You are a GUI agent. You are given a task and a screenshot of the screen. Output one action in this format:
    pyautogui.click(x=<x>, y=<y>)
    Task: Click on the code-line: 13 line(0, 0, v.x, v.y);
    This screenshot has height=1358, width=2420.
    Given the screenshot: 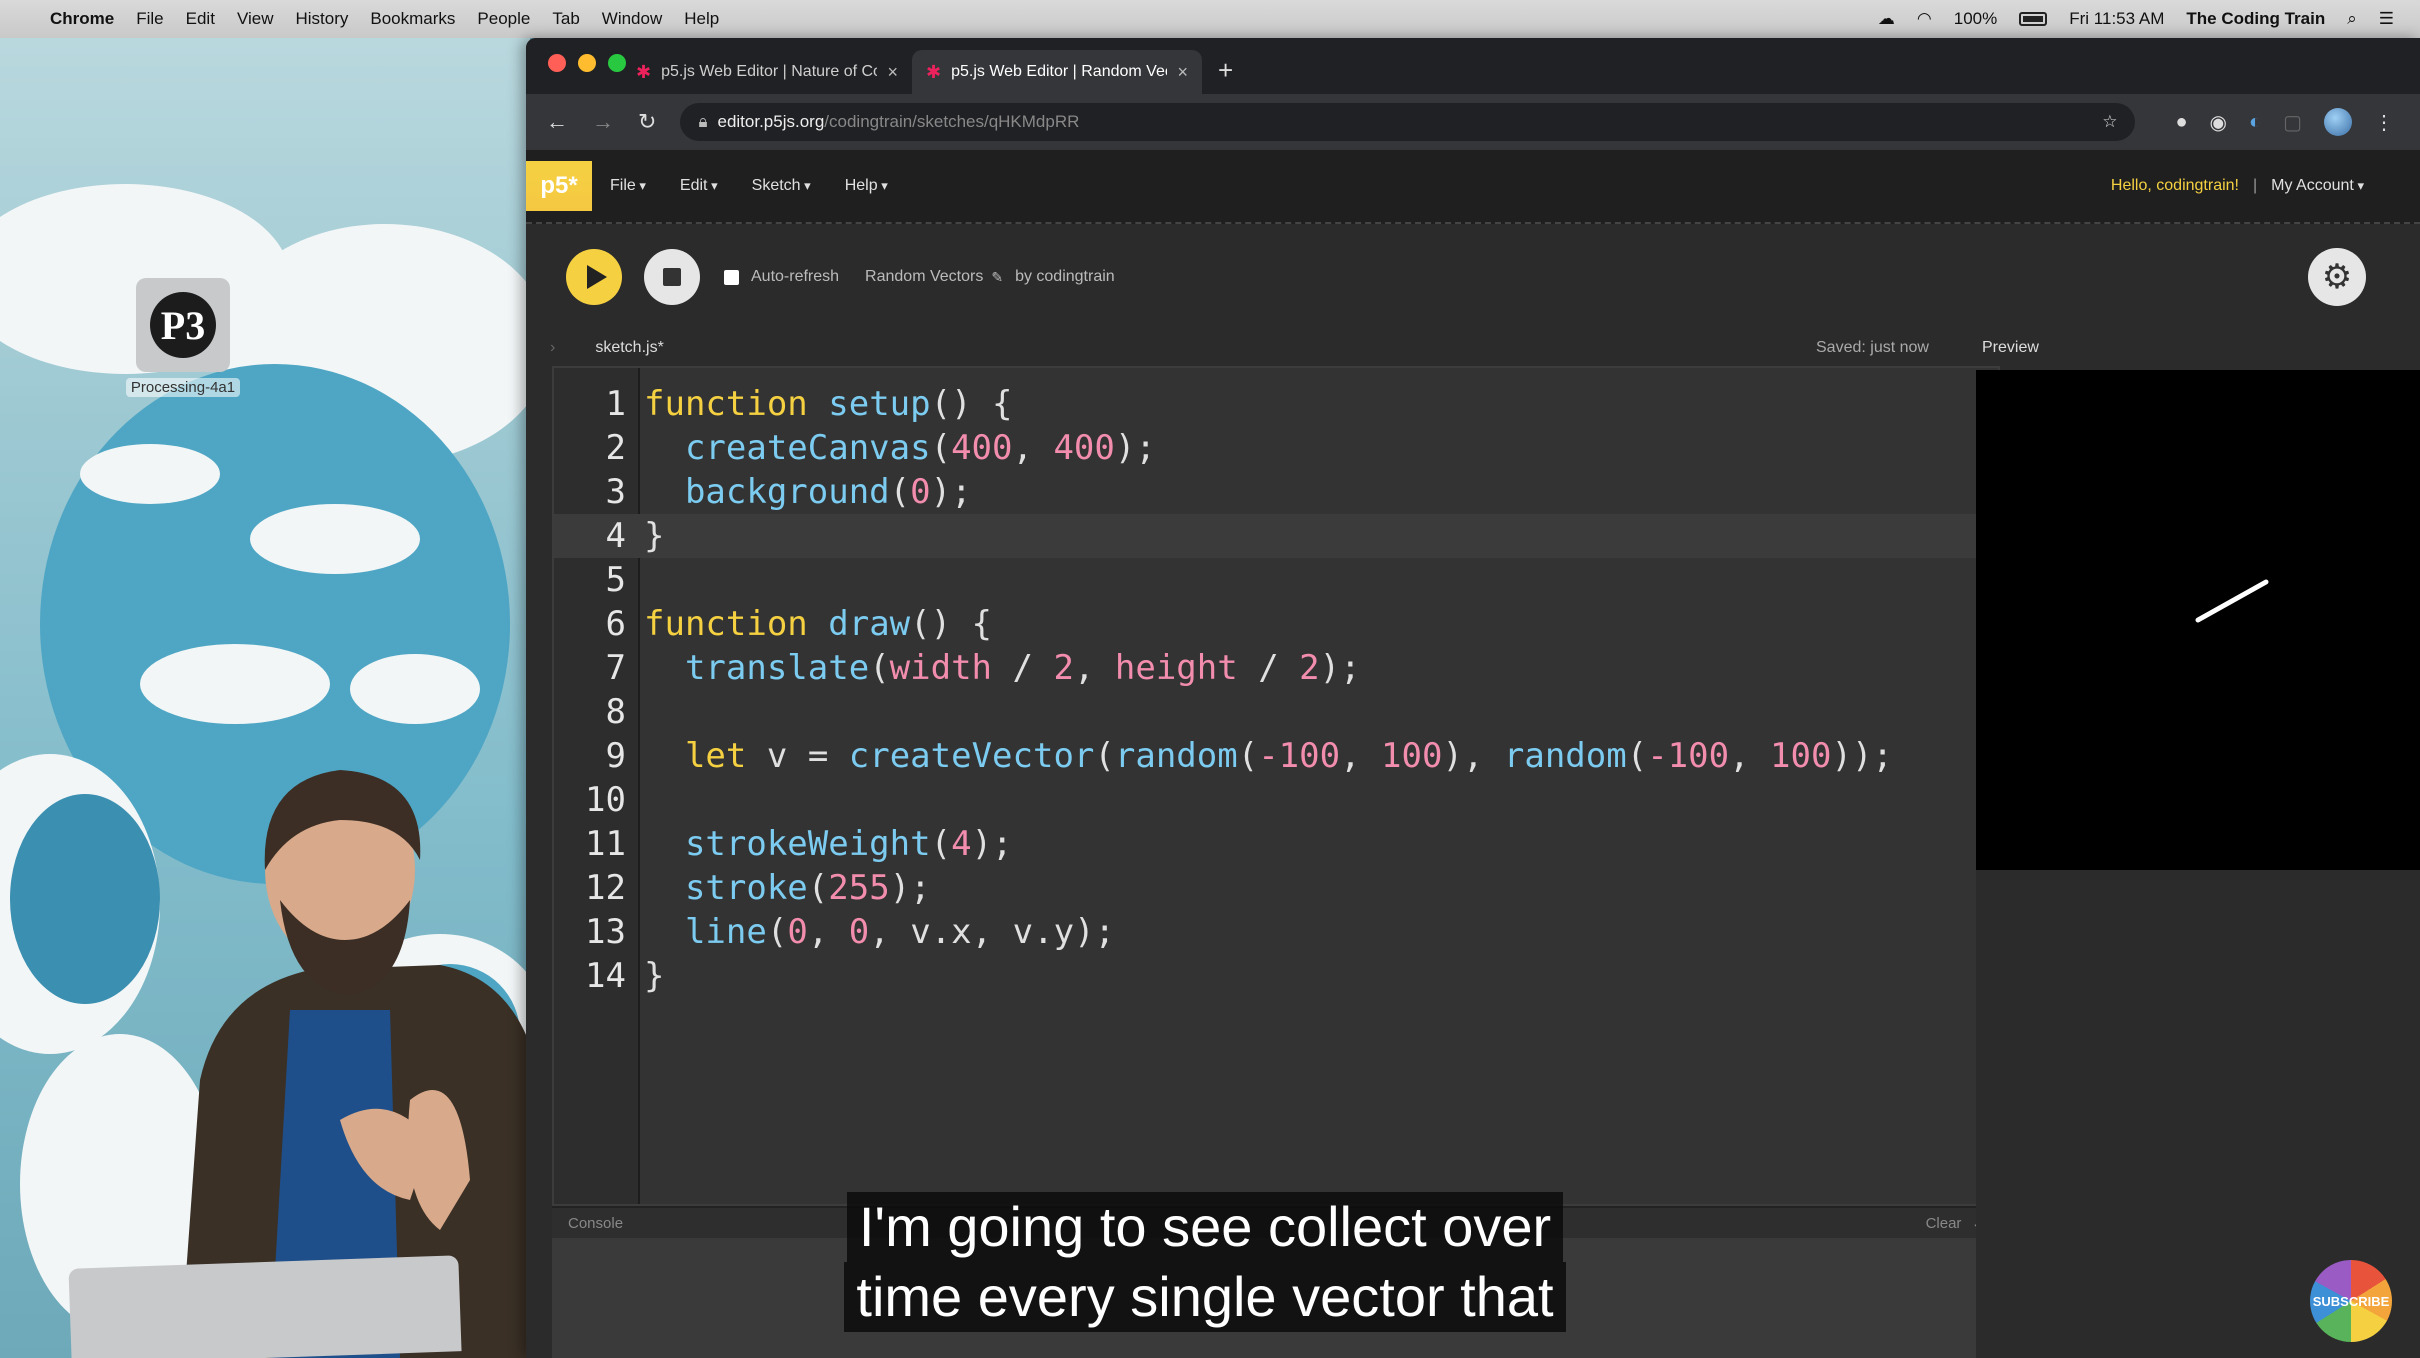 What is the action you would take?
    pyautogui.click(x=1276, y=932)
    